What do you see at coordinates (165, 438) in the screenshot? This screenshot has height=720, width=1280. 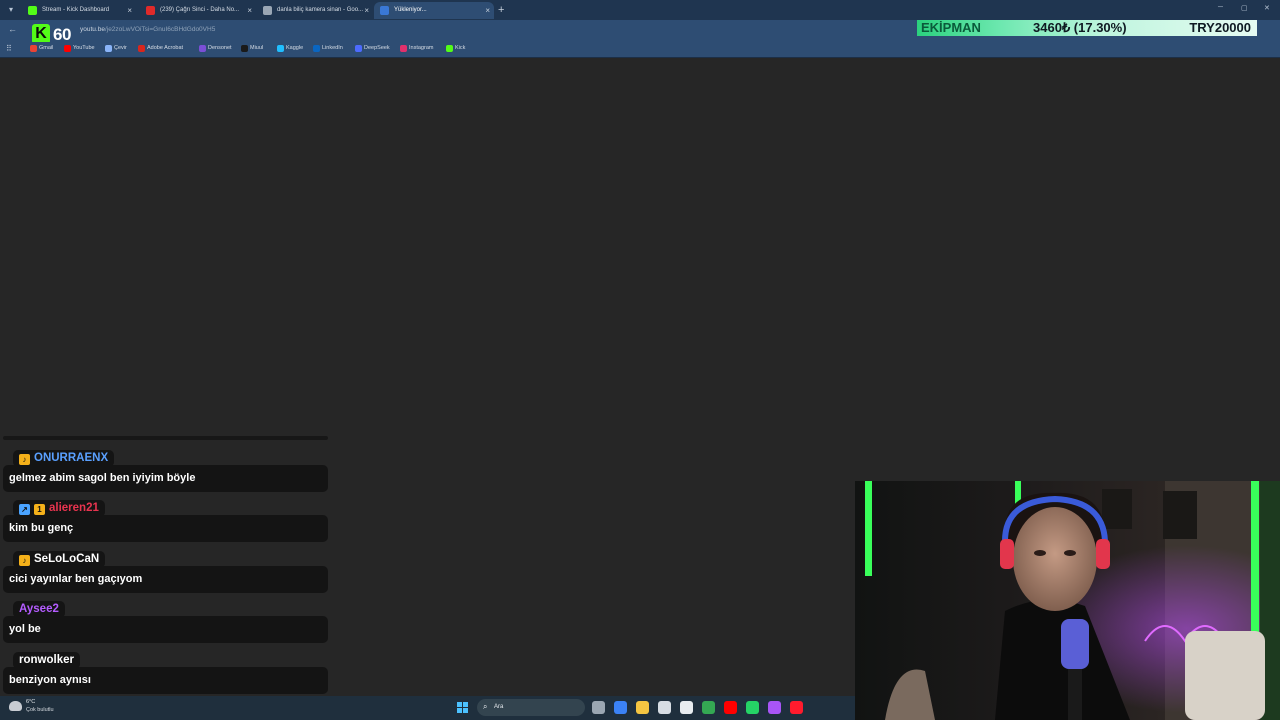 I see `chat-previous-message-edge` at bounding box center [165, 438].